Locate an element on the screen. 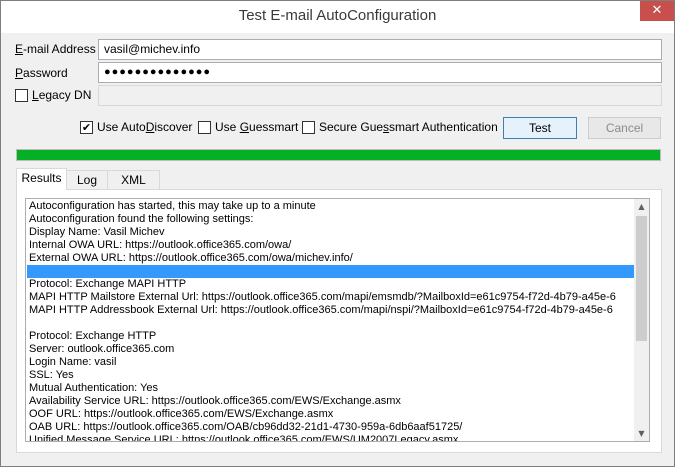 Image resolution: width=675 pixels, height=467 pixels. window-title: Test E-mail AutoConfiguration is located at coordinates (337, 15).